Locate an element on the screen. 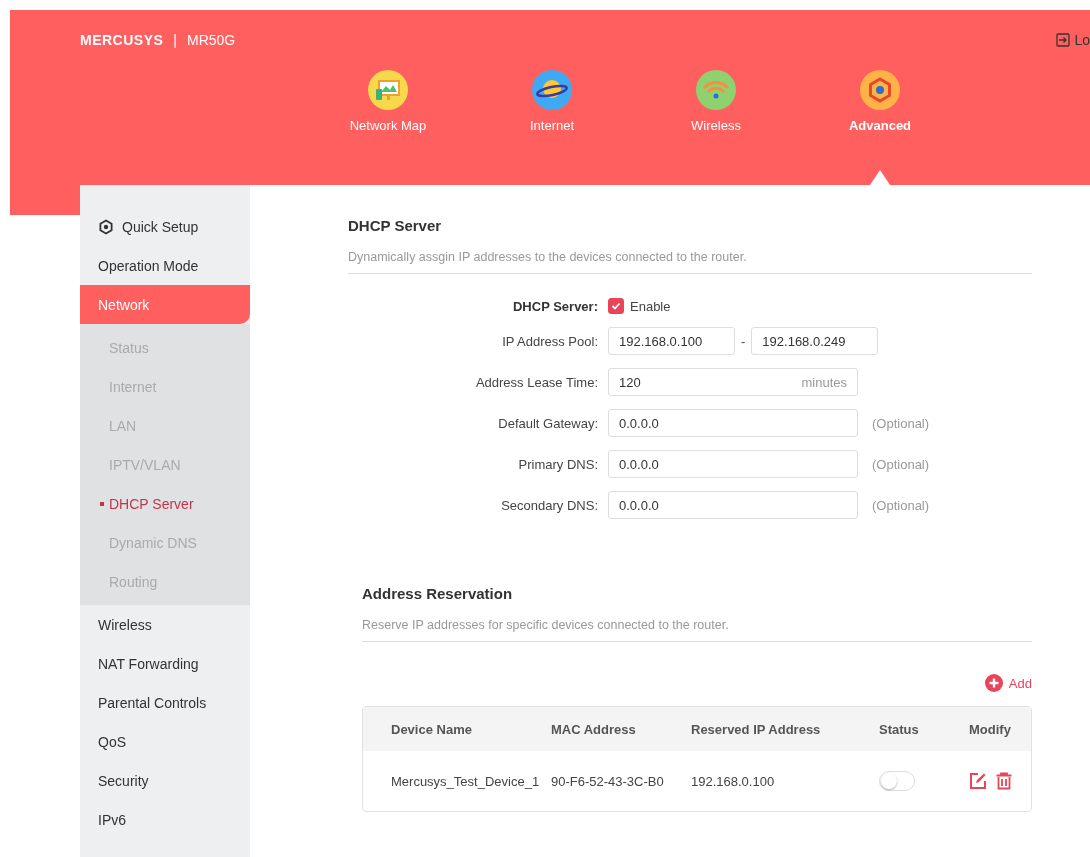 This screenshot has height=857, width=1090. section-title: DHCP Server is located at coordinates (395, 225).